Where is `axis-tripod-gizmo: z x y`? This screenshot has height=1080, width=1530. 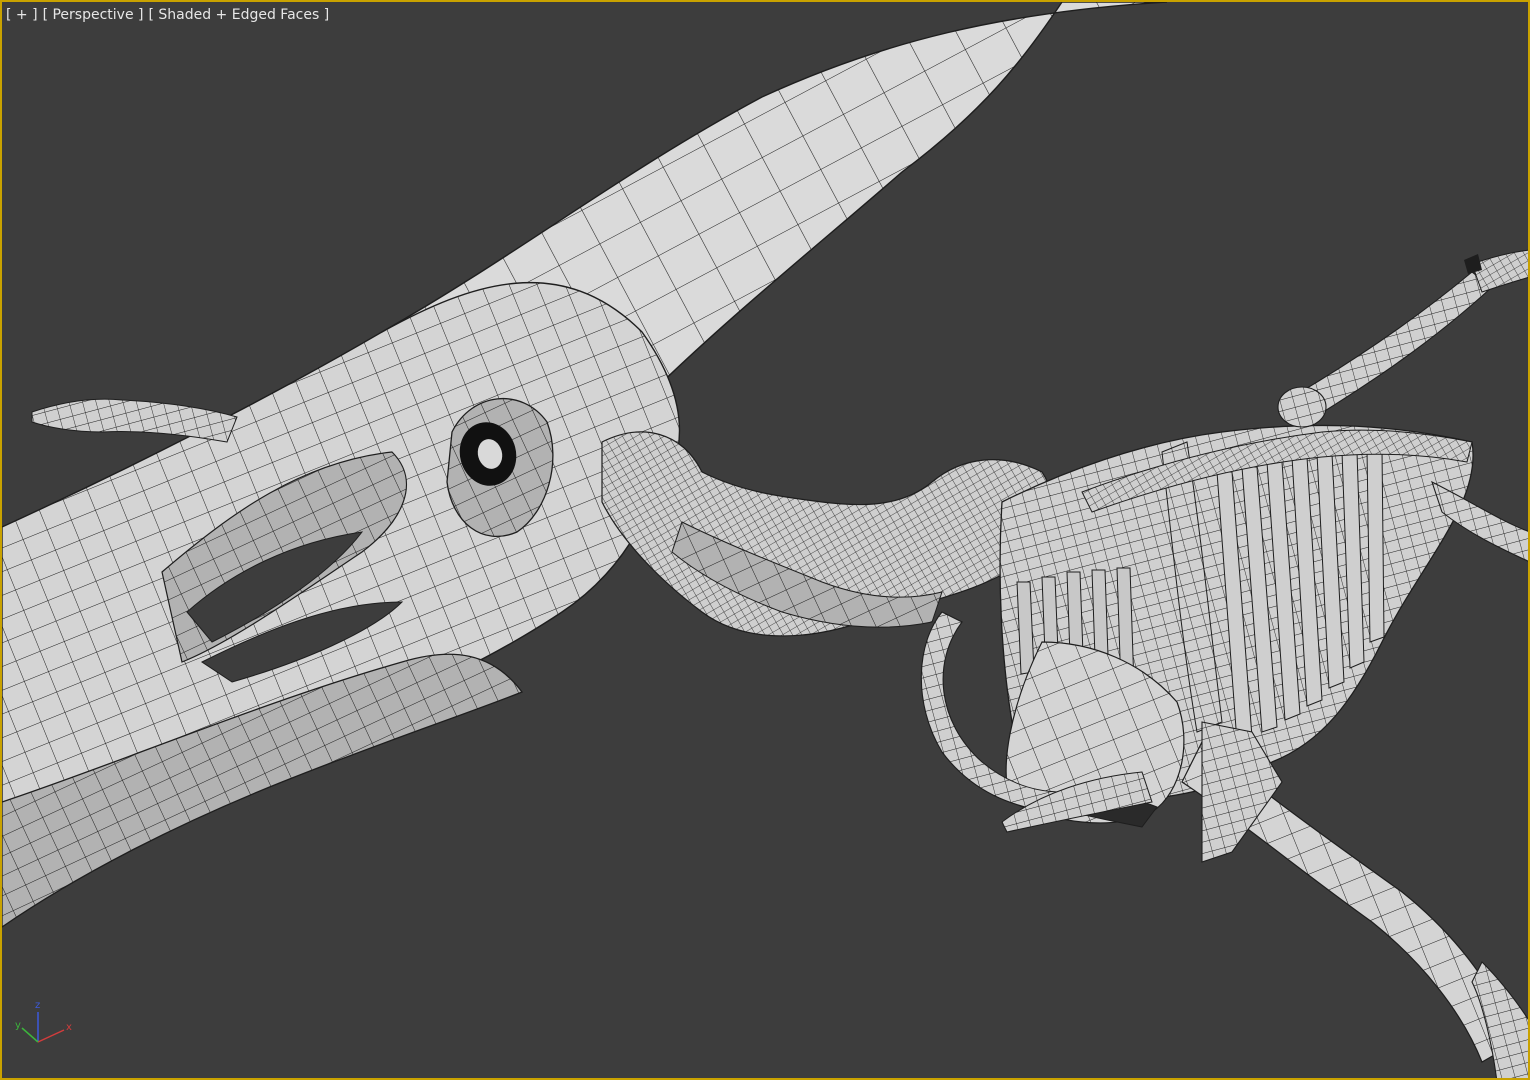
axis-tripod-gizmo: z x y is located at coordinates (43, 1021).